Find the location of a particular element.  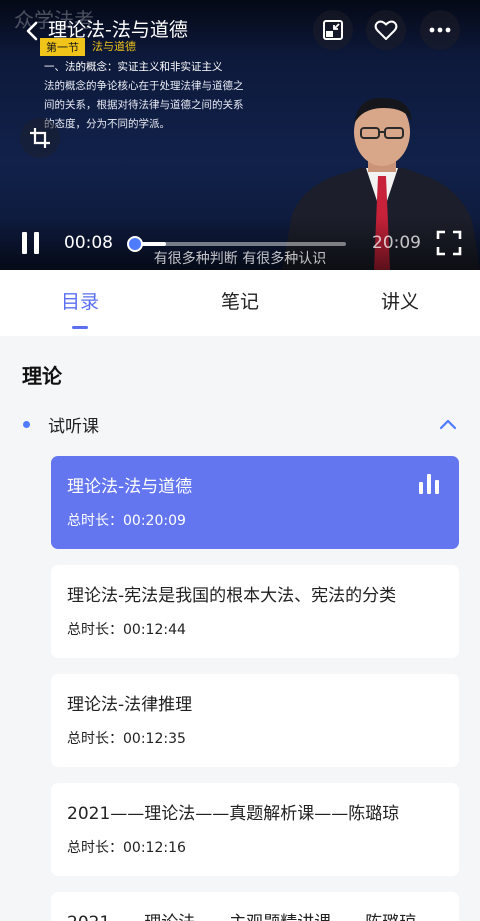

tab-catalogue: 目录 is located at coordinates (80, 303).